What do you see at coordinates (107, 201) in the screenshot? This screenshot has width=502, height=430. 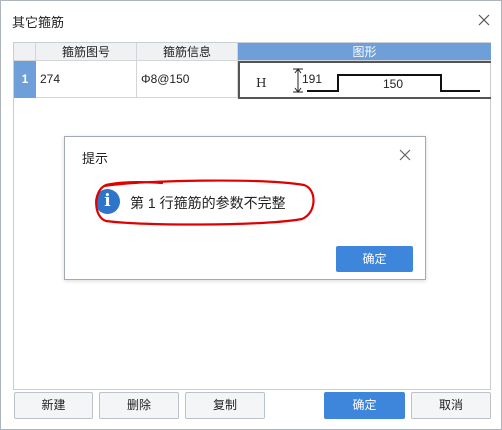 I see `info-icon: i` at bounding box center [107, 201].